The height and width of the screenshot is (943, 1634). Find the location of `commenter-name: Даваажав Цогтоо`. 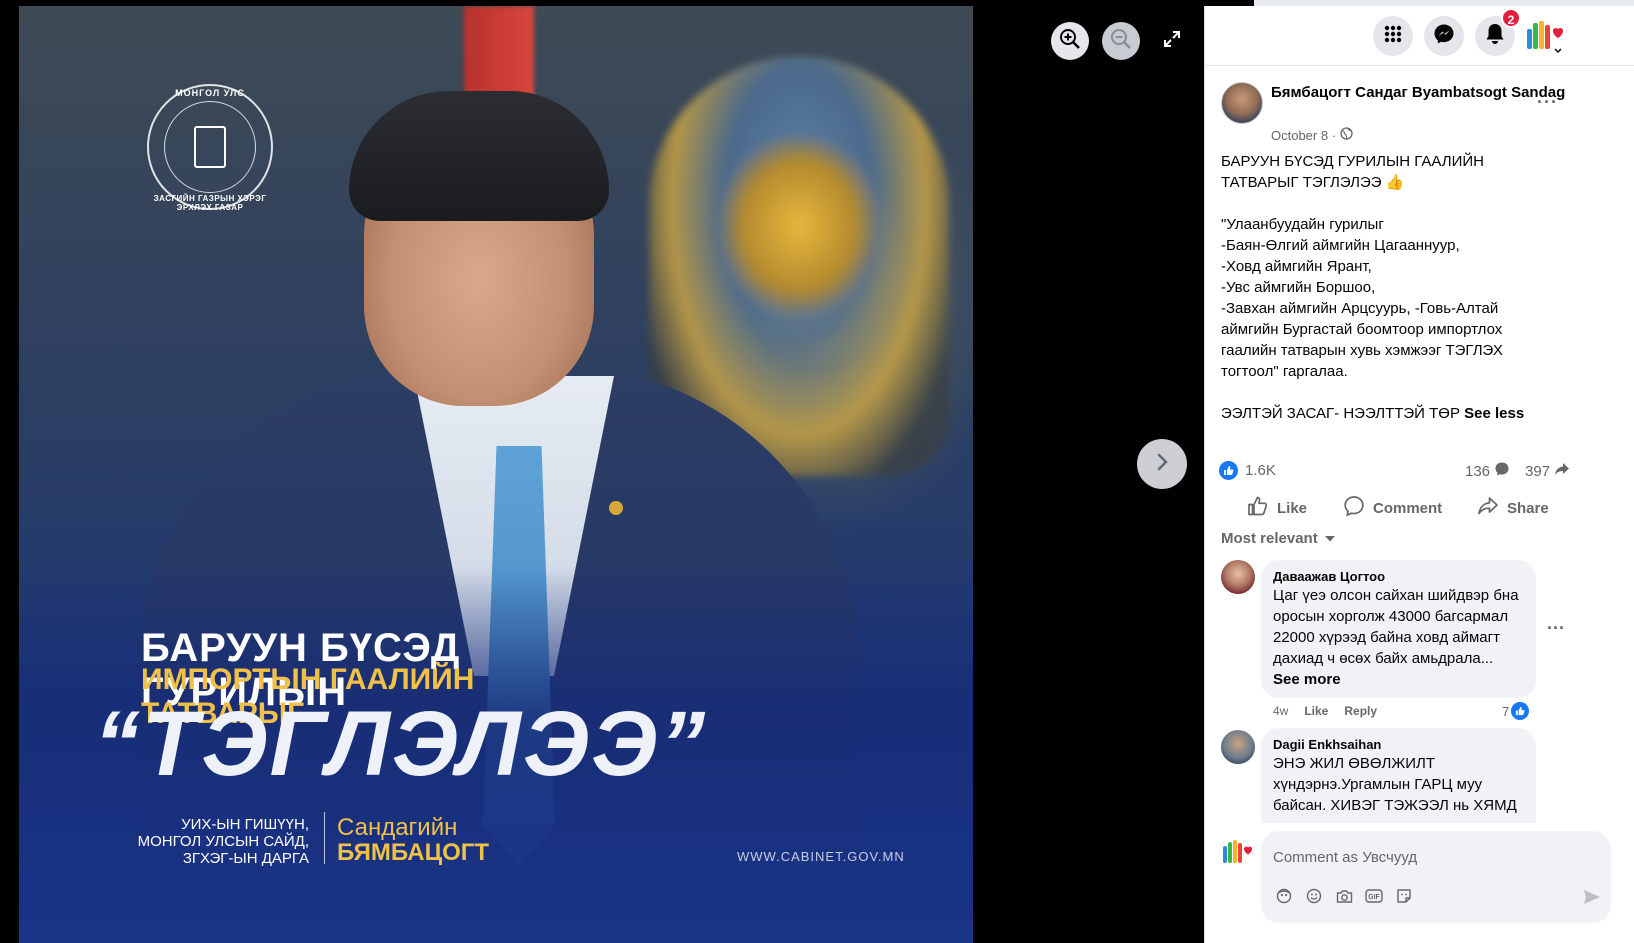

commenter-name: Даваажав Цогтоо is located at coordinates (1398, 576).